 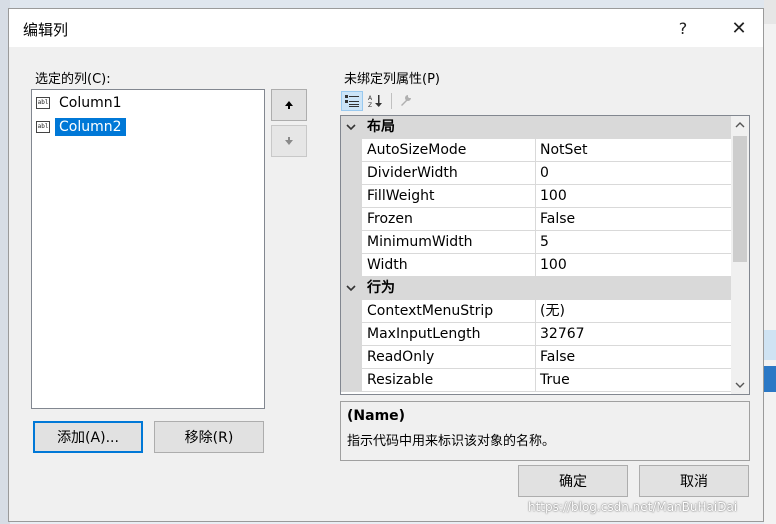 What do you see at coordinates (449, 380) in the screenshot?
I see `property-name: Resizable` at bounding box center [449, 380].